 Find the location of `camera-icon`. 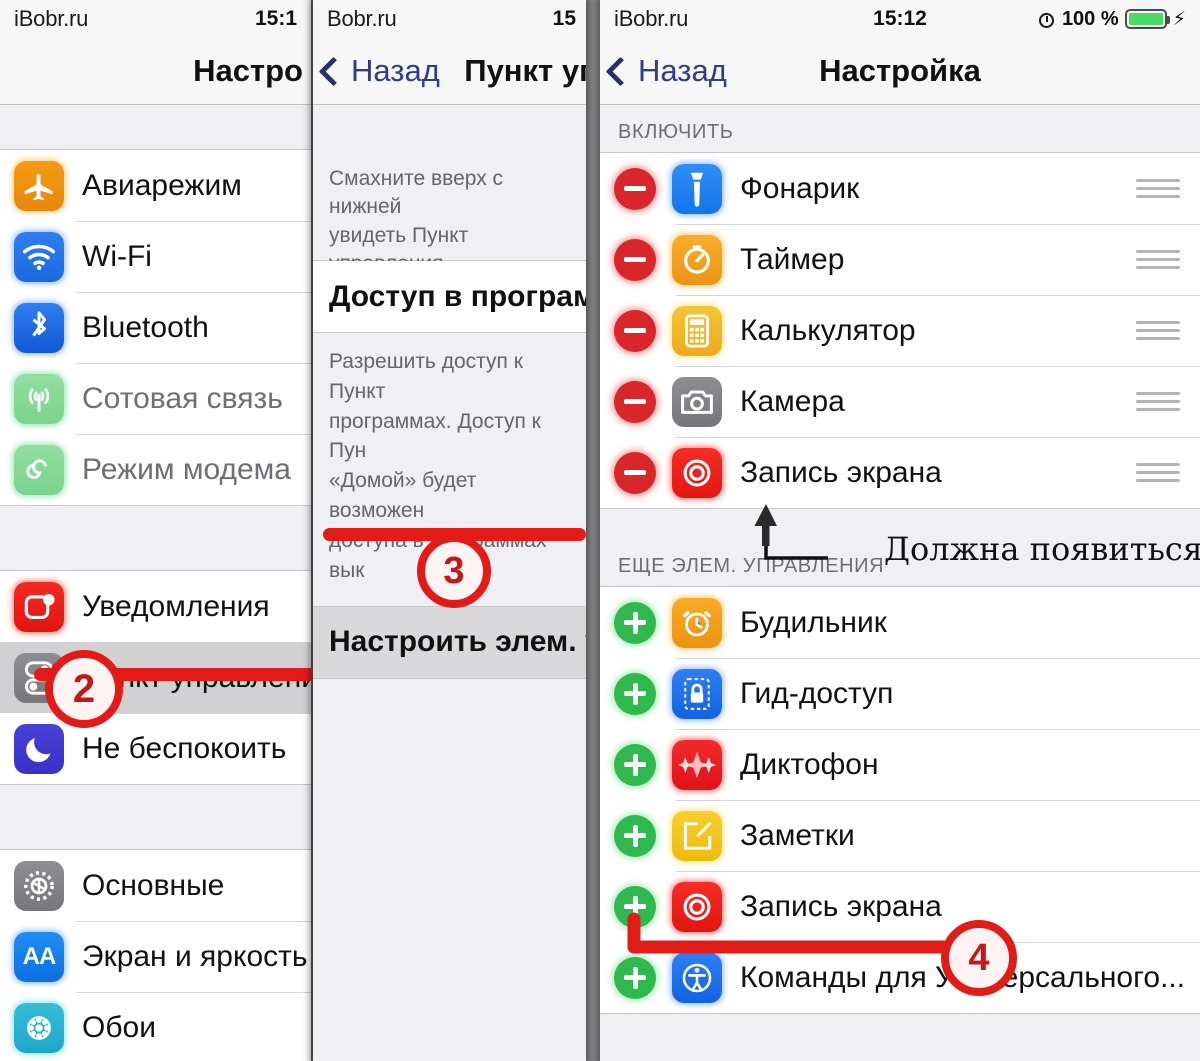

camera-icon is located at coordinates (697, 401).